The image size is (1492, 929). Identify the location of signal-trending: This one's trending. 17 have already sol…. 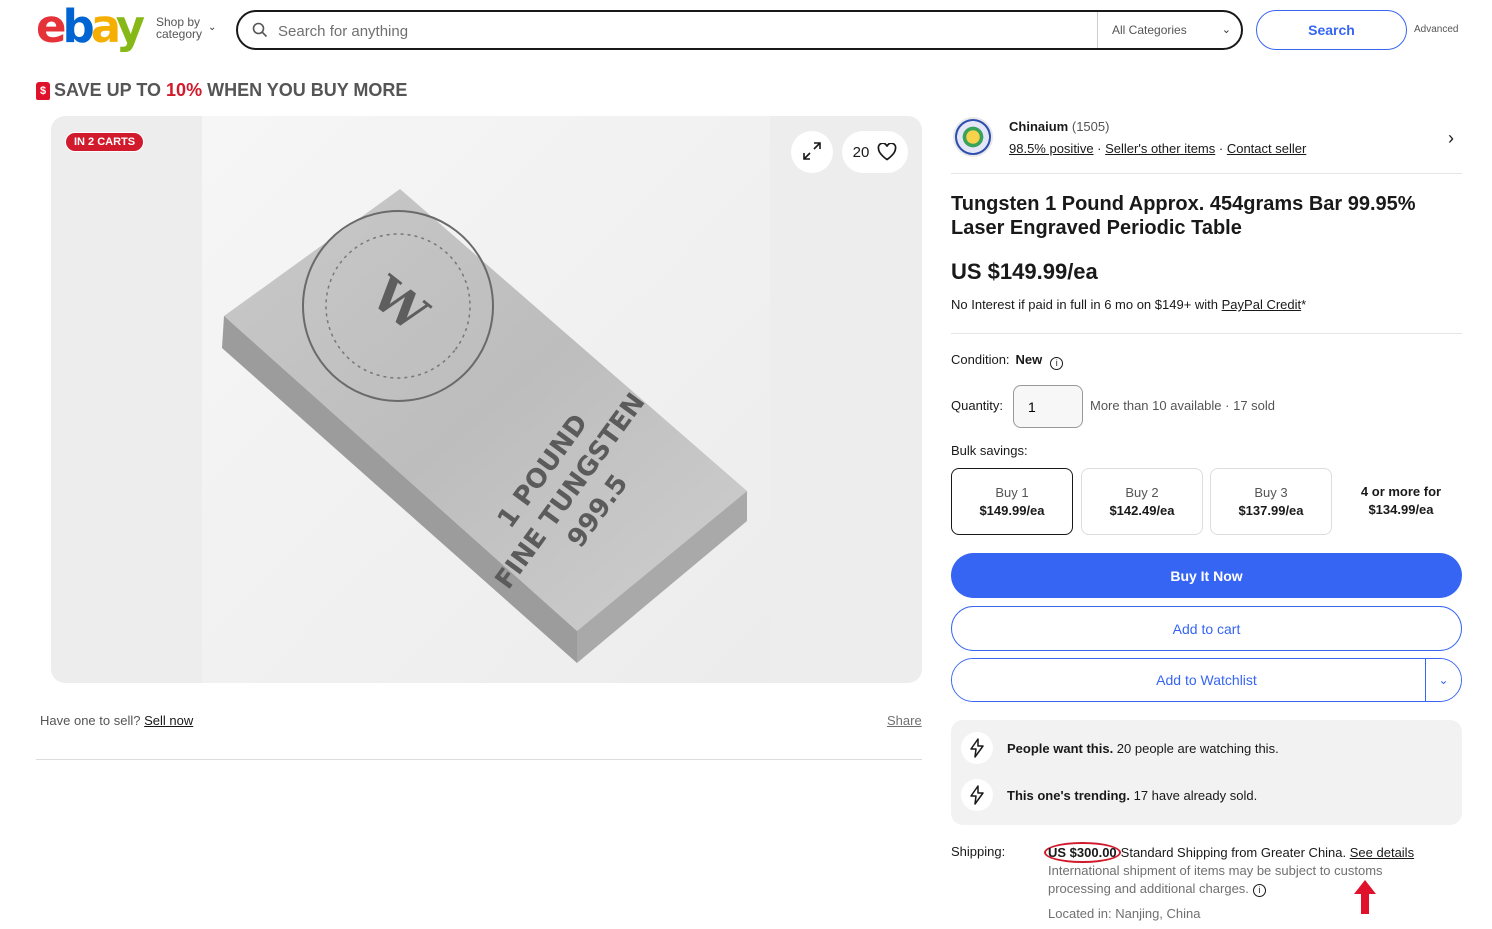
(1109, 795).